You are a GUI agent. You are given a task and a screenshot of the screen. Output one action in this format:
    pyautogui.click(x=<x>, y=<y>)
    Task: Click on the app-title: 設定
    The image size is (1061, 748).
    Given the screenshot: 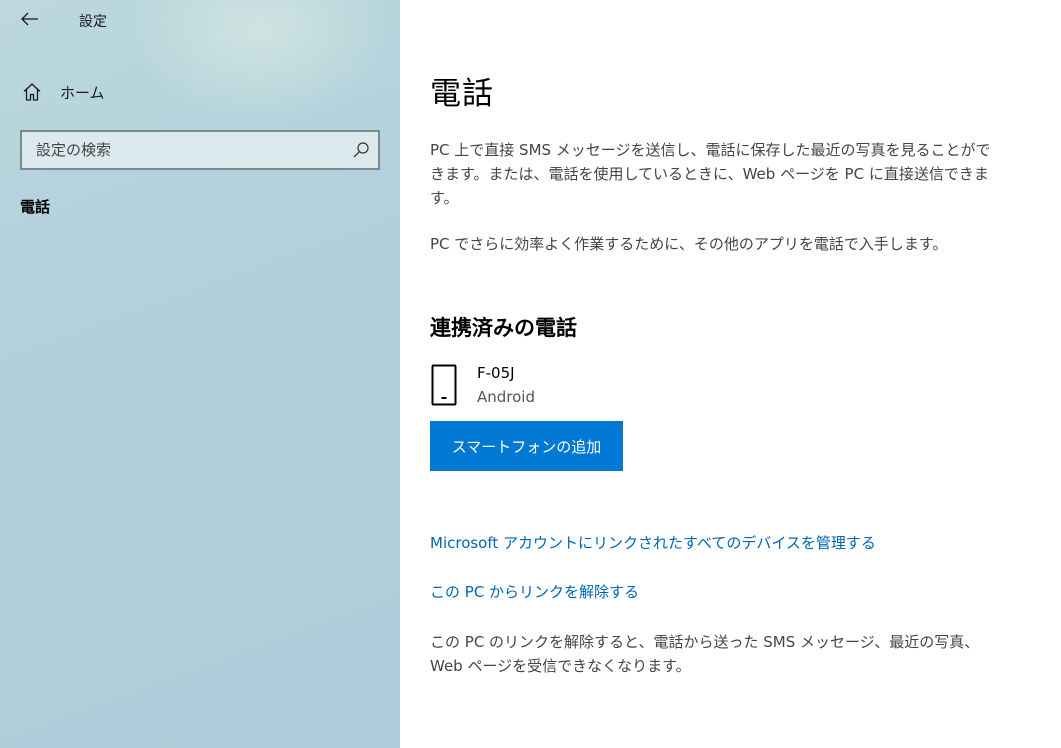 What is the action you would take?
    pyautogui.click(x=93, y=22)
    